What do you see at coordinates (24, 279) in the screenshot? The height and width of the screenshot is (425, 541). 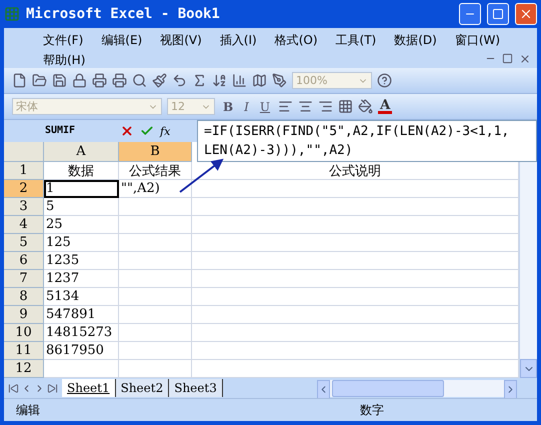 I see `row-header: 7` at bounding box center [24, 279].